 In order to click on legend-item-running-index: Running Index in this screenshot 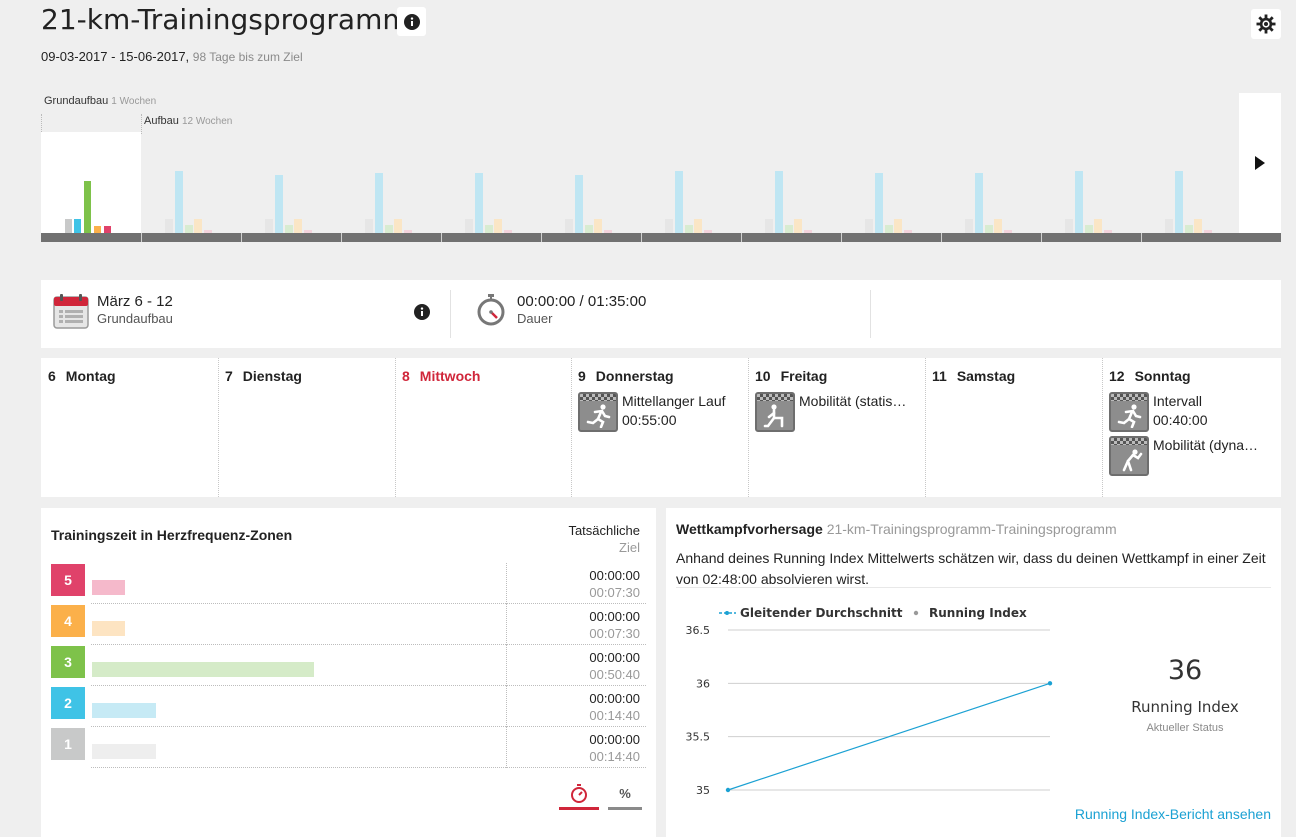, I will do `click(978, 613)`.